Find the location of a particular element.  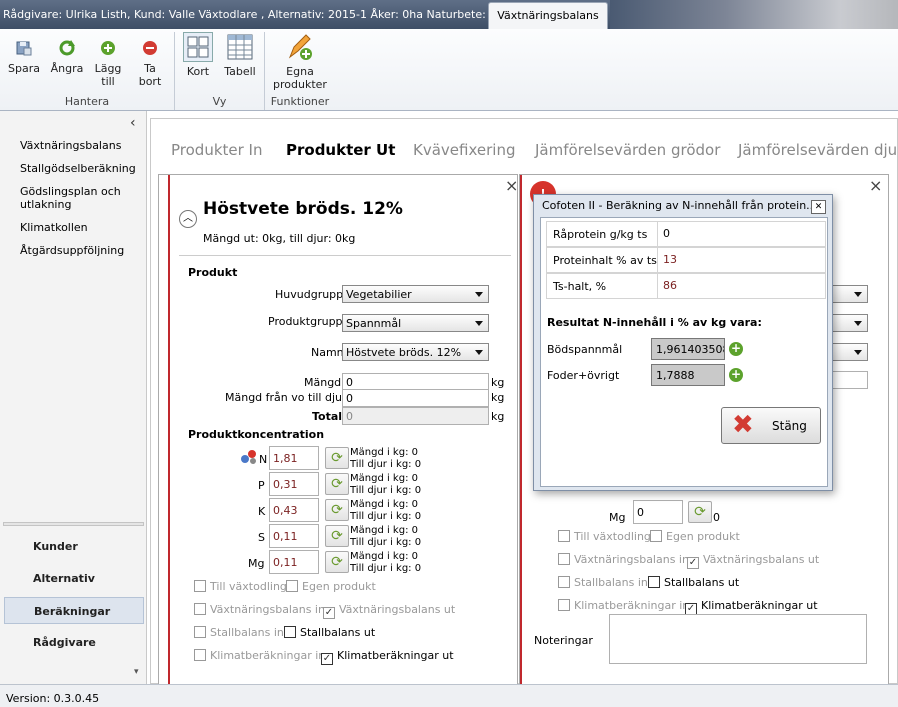

proteinhalt-input: 13 is located at coordinates (742, 260).